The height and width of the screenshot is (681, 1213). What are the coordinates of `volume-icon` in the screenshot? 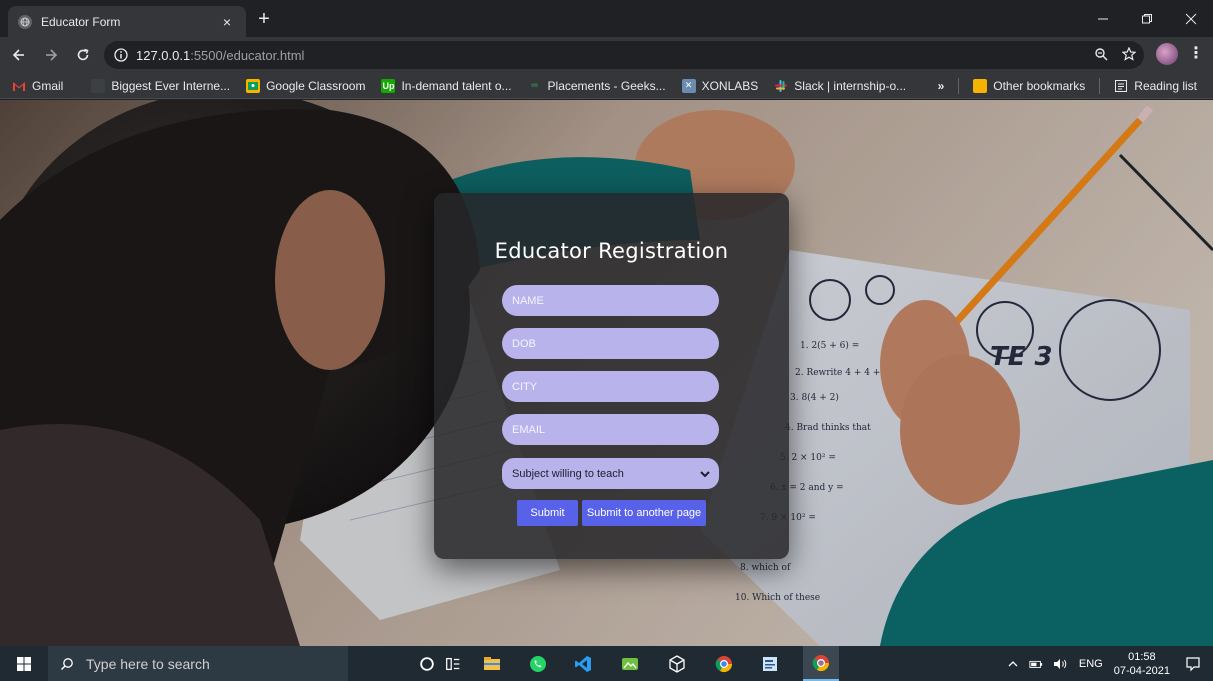 It's located at (1061, 664).